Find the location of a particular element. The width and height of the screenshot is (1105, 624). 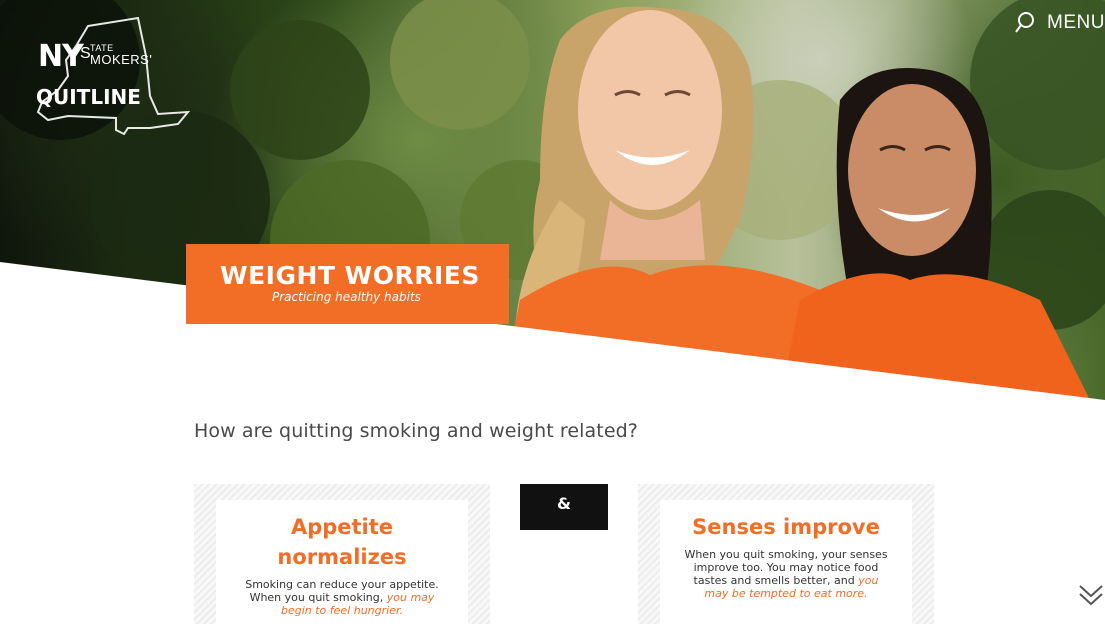

nys-quitline-logo: NY S TATE MOKERS' QUITLINE is located at coordinates (113, 81).